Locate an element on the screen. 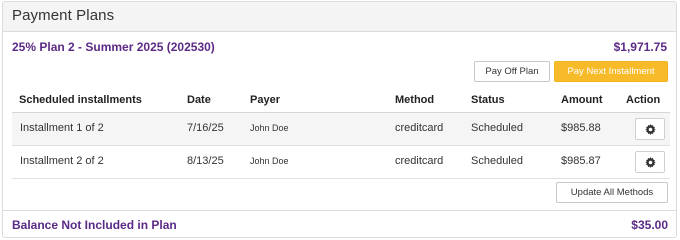 The height and width of the screenshot is (240, 680). header-payer: Payer is located at coordinates (265, 100).